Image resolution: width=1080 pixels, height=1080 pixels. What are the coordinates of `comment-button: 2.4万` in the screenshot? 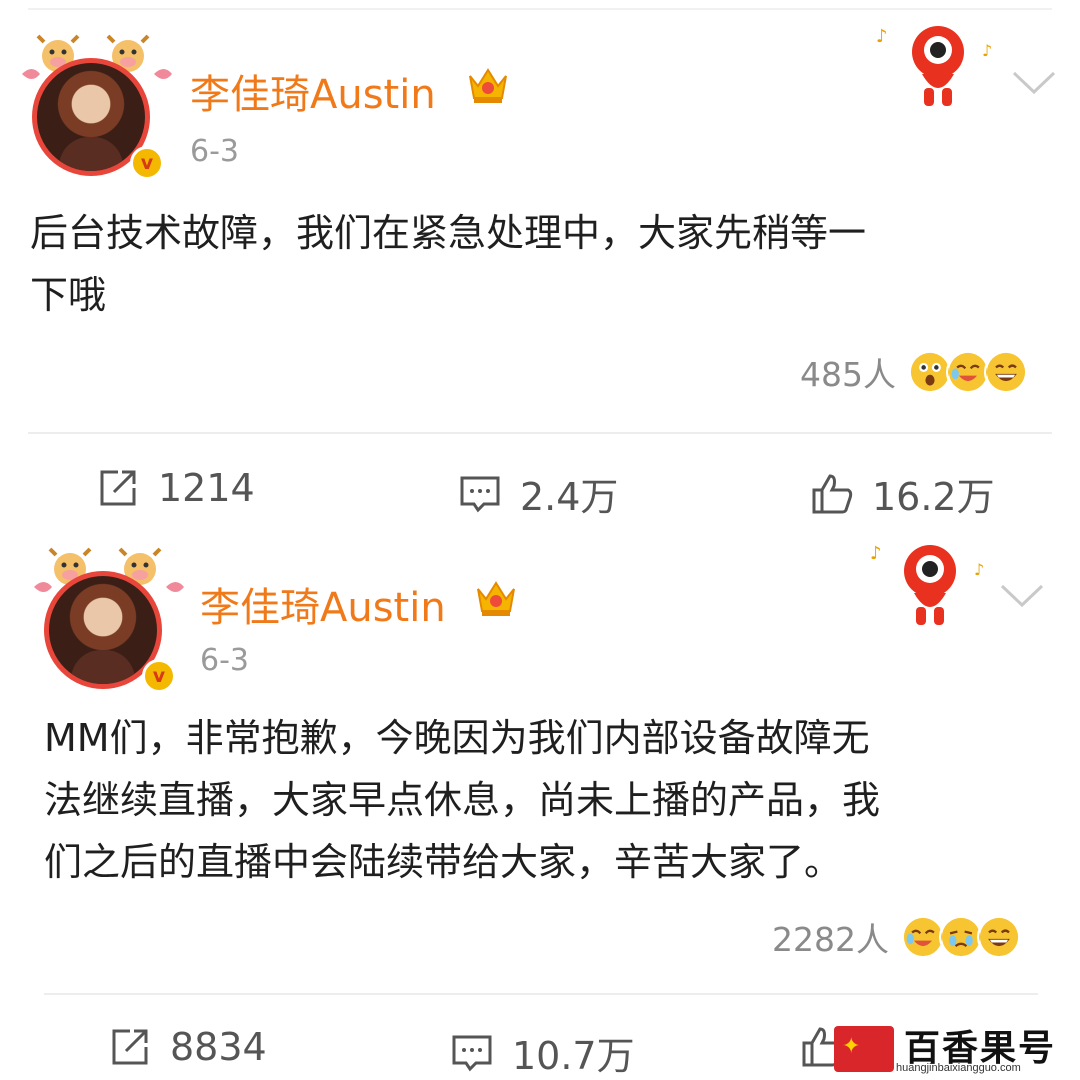 It's located at (538, 493).